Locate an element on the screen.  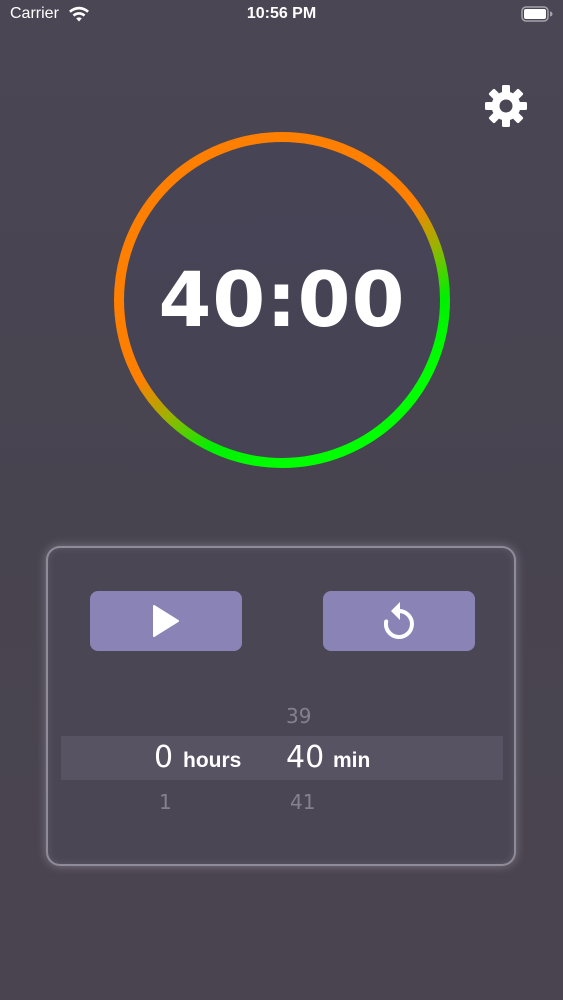
reset-button is located at coordinates (399, 621).